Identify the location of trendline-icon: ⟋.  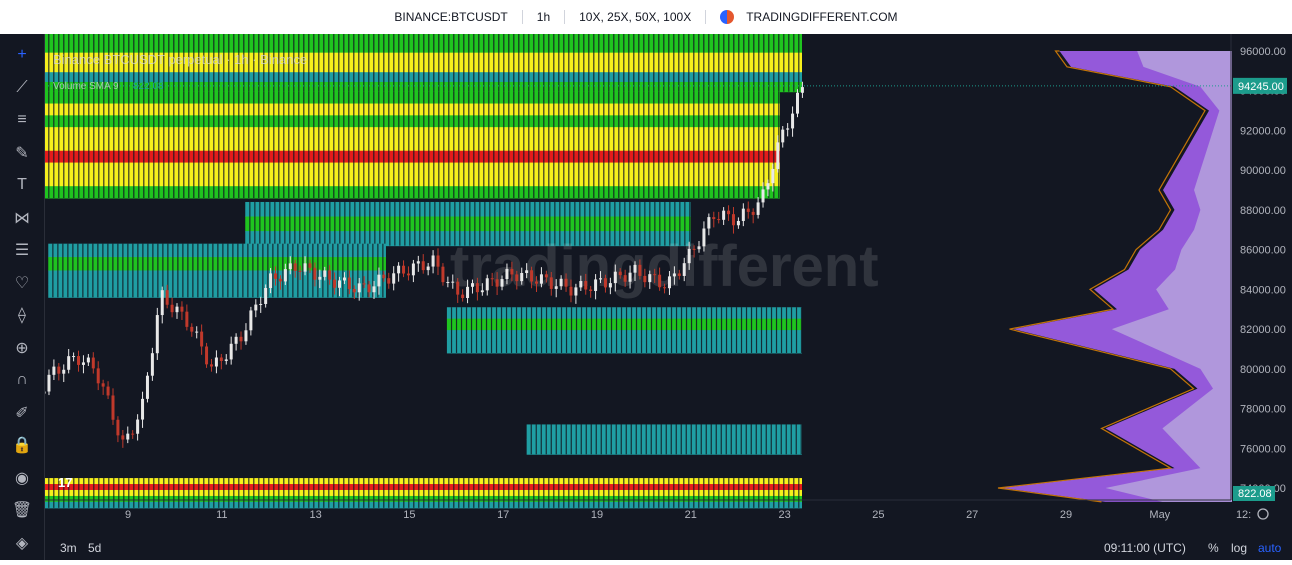
(22, 88).